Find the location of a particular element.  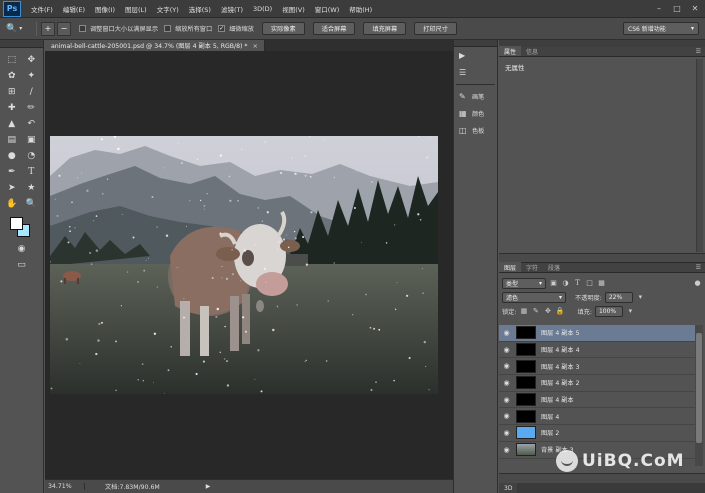

layer-row: ◉ 图层 4 is located at coordinates (597, 417).